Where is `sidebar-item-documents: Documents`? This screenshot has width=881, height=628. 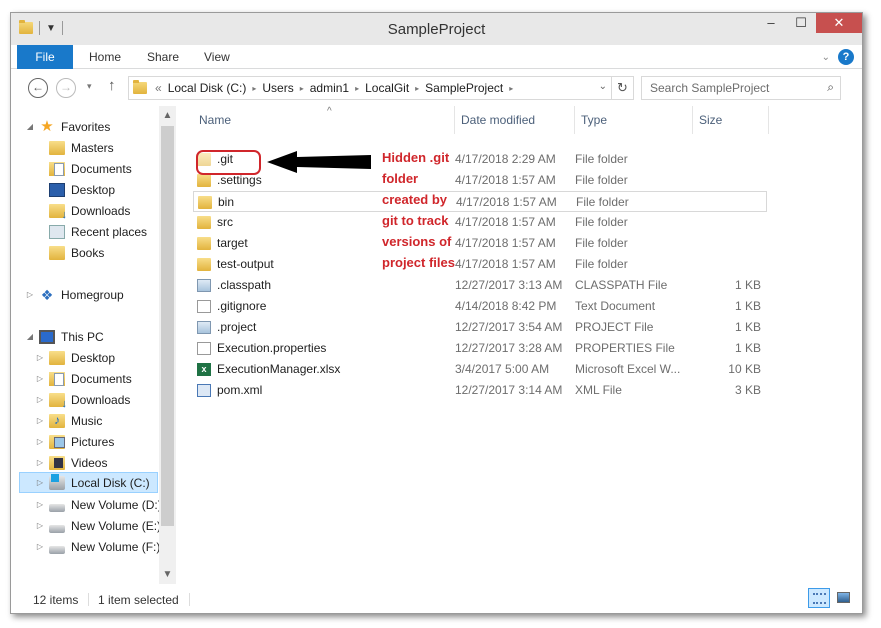 sidebar-item-documents: Documents is located at coordinates (88, 168).